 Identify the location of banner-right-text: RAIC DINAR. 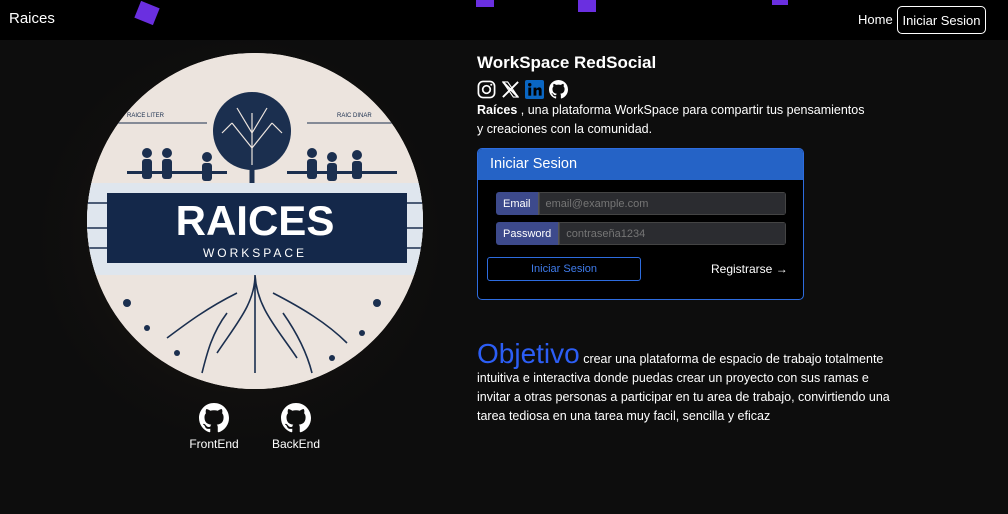
(354, 116).